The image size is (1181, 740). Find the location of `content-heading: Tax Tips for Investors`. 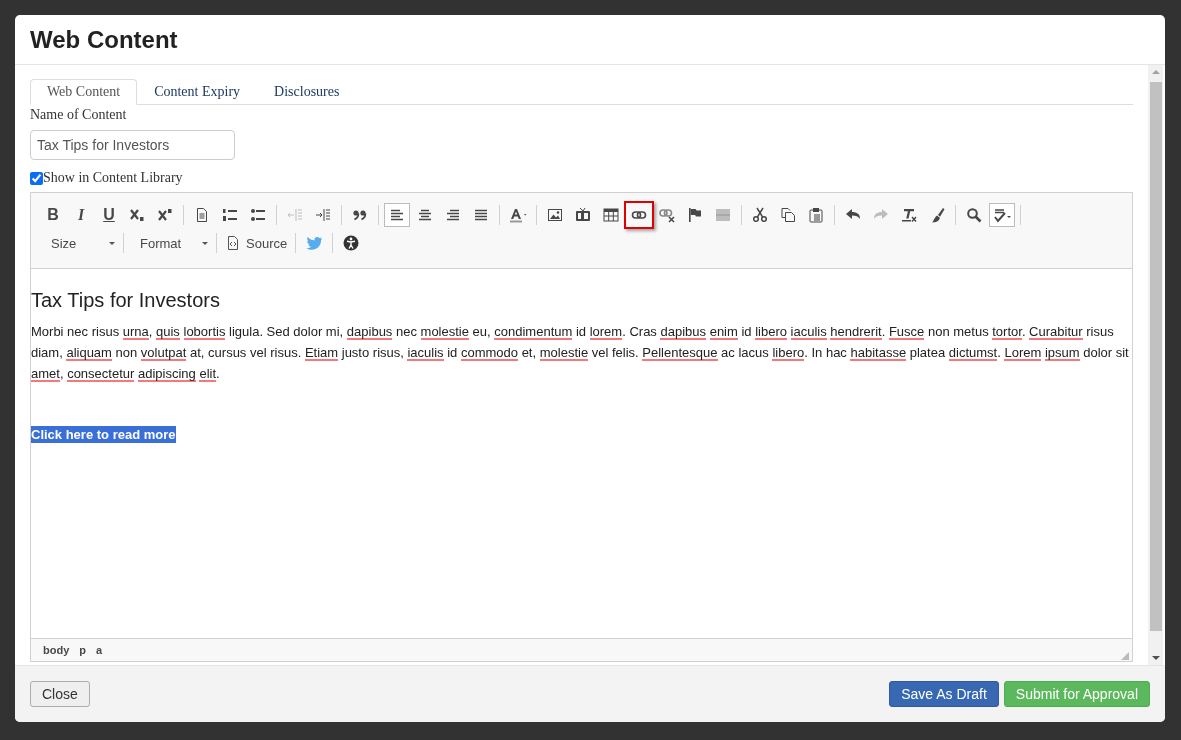

content-heading: Tax Tips for Investors is located at coordinates (126, 300).